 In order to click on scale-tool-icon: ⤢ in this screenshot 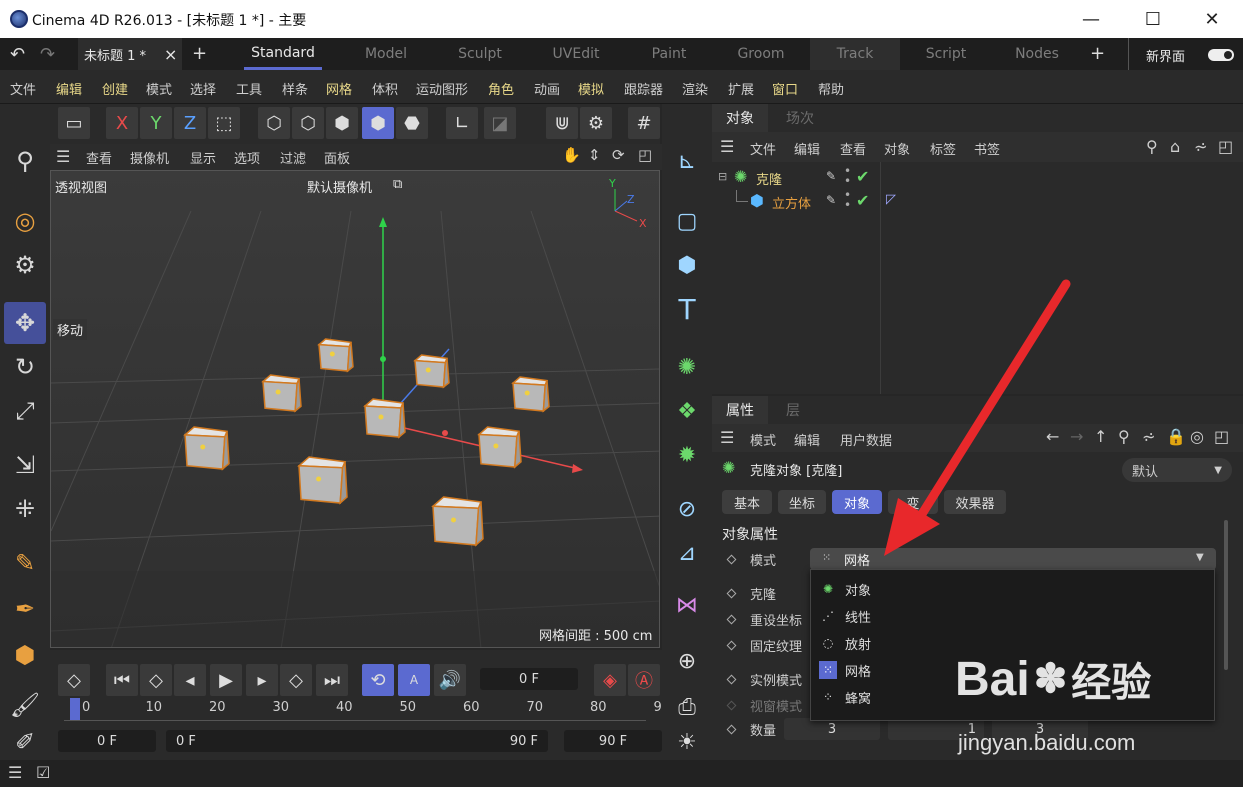, I will do `click(25, 411)`.